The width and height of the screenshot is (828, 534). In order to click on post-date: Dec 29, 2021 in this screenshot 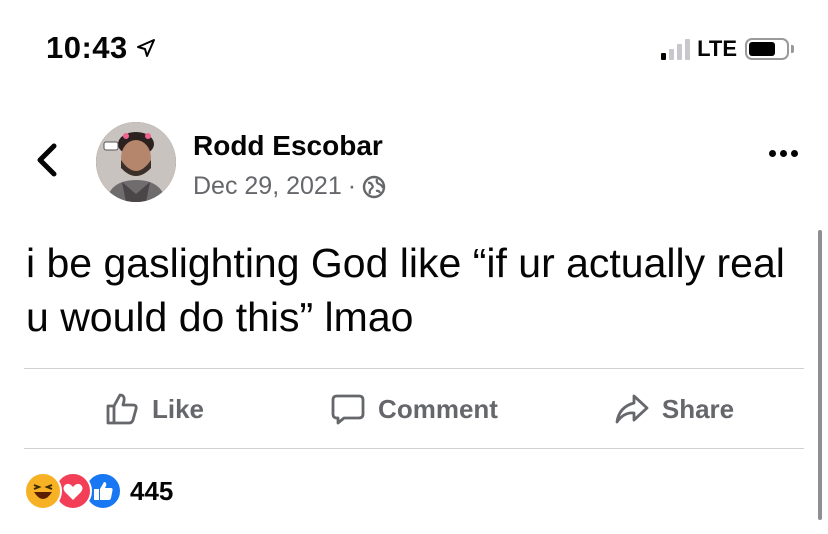, I will do `click(267, 186)`.